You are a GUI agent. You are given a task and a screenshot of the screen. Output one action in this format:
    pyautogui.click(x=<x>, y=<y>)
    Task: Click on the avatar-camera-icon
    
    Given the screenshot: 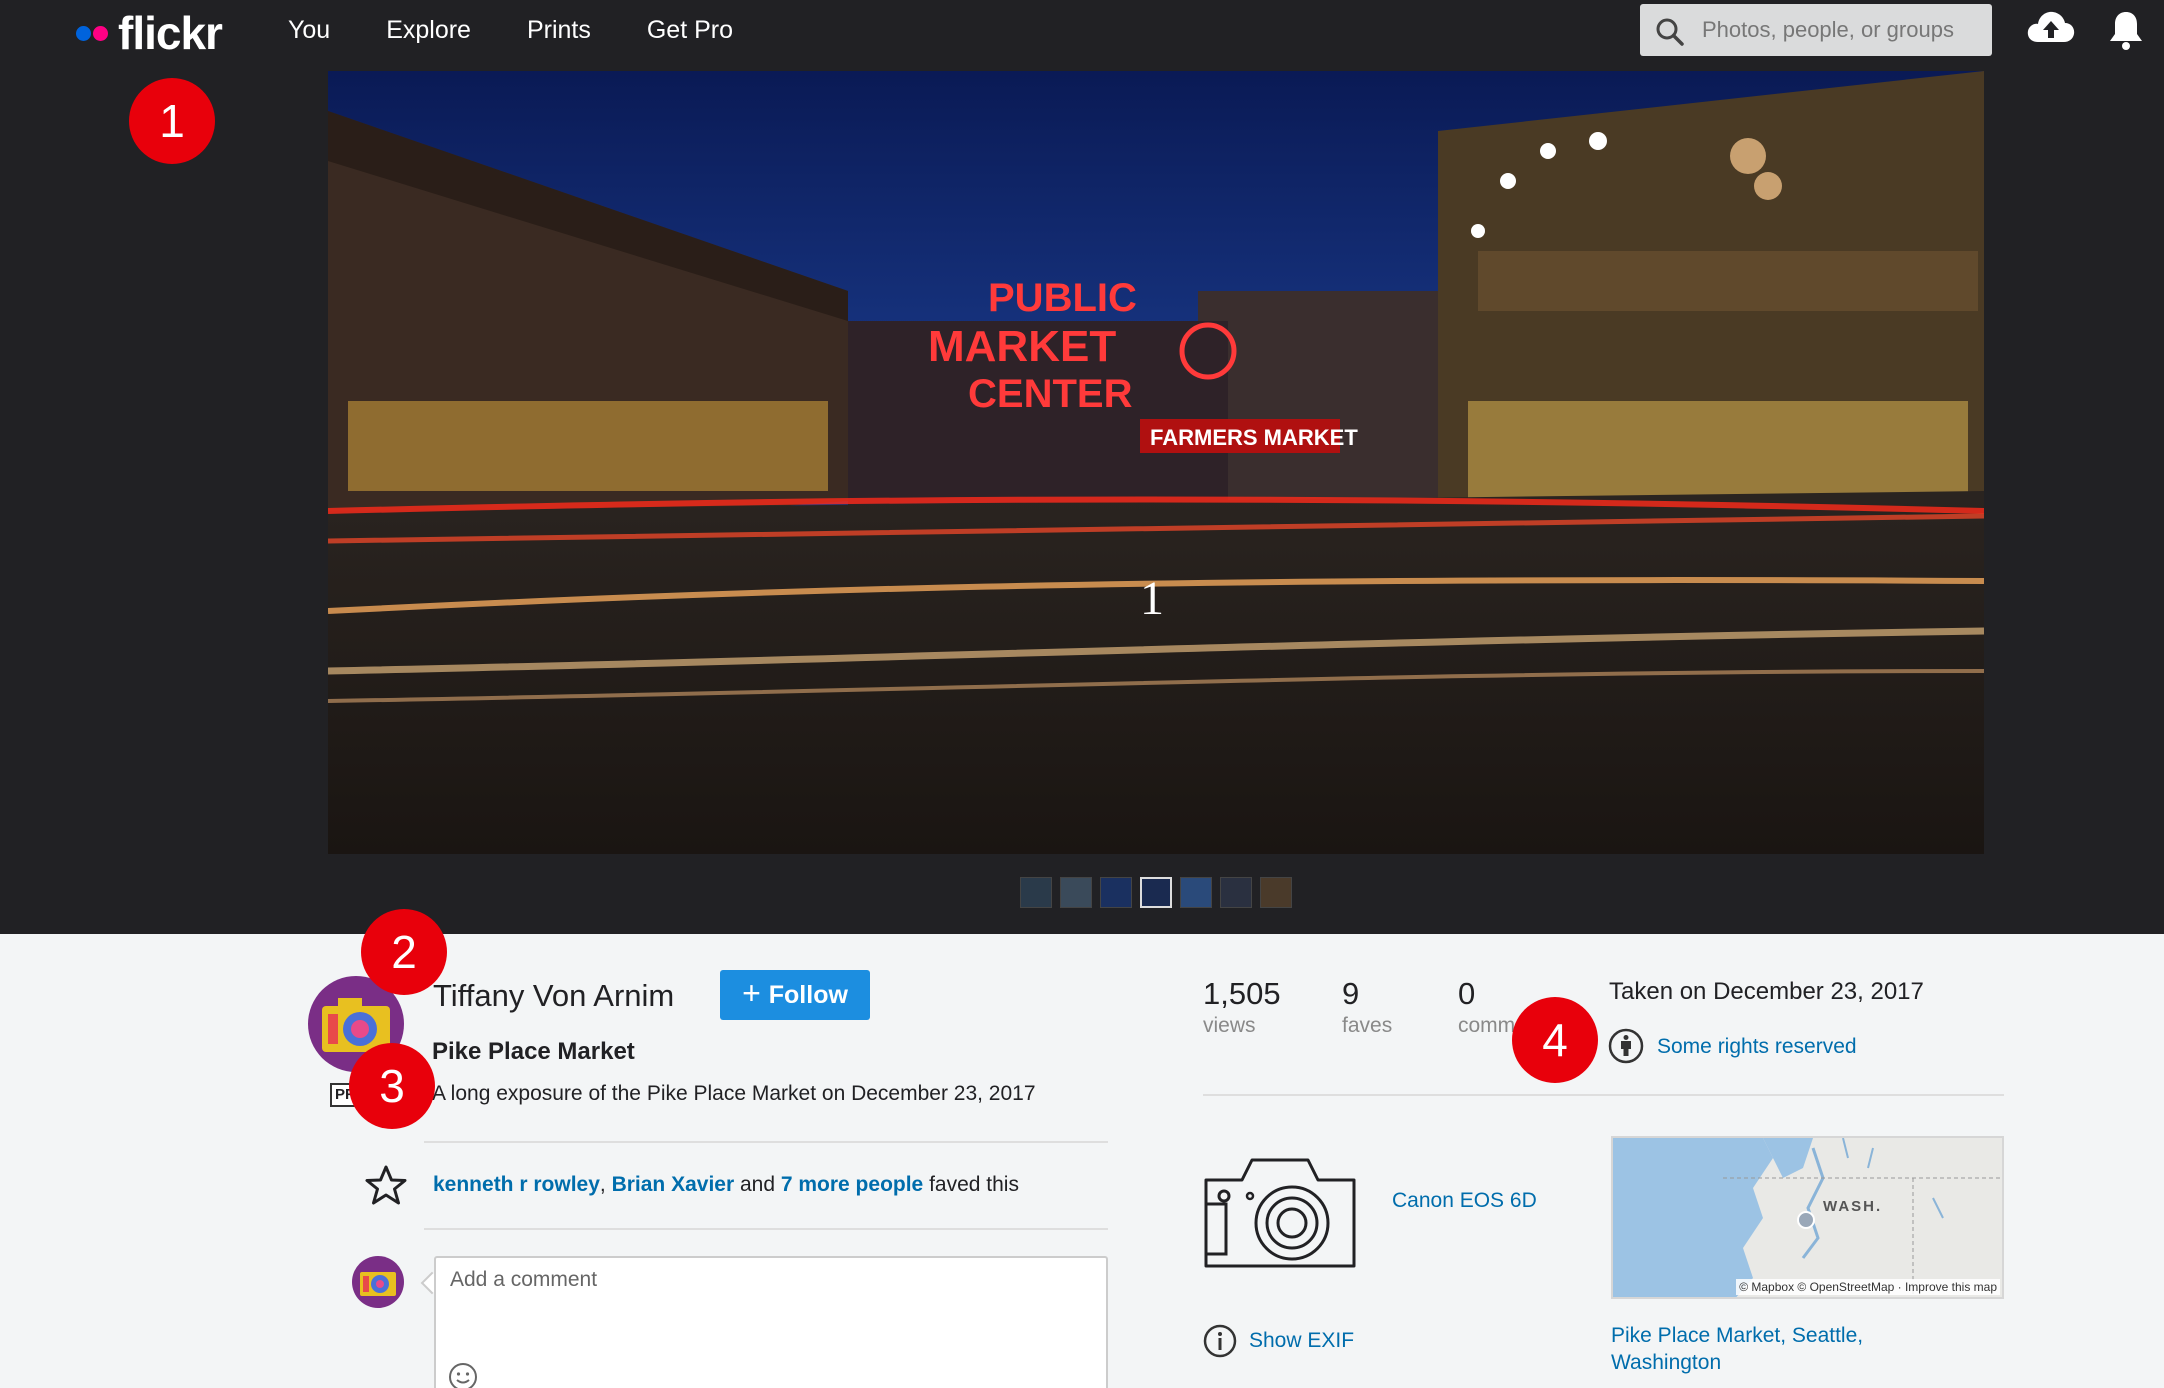 What is the action you would take?
    pyautogui.click(x=378, y=1284)
    